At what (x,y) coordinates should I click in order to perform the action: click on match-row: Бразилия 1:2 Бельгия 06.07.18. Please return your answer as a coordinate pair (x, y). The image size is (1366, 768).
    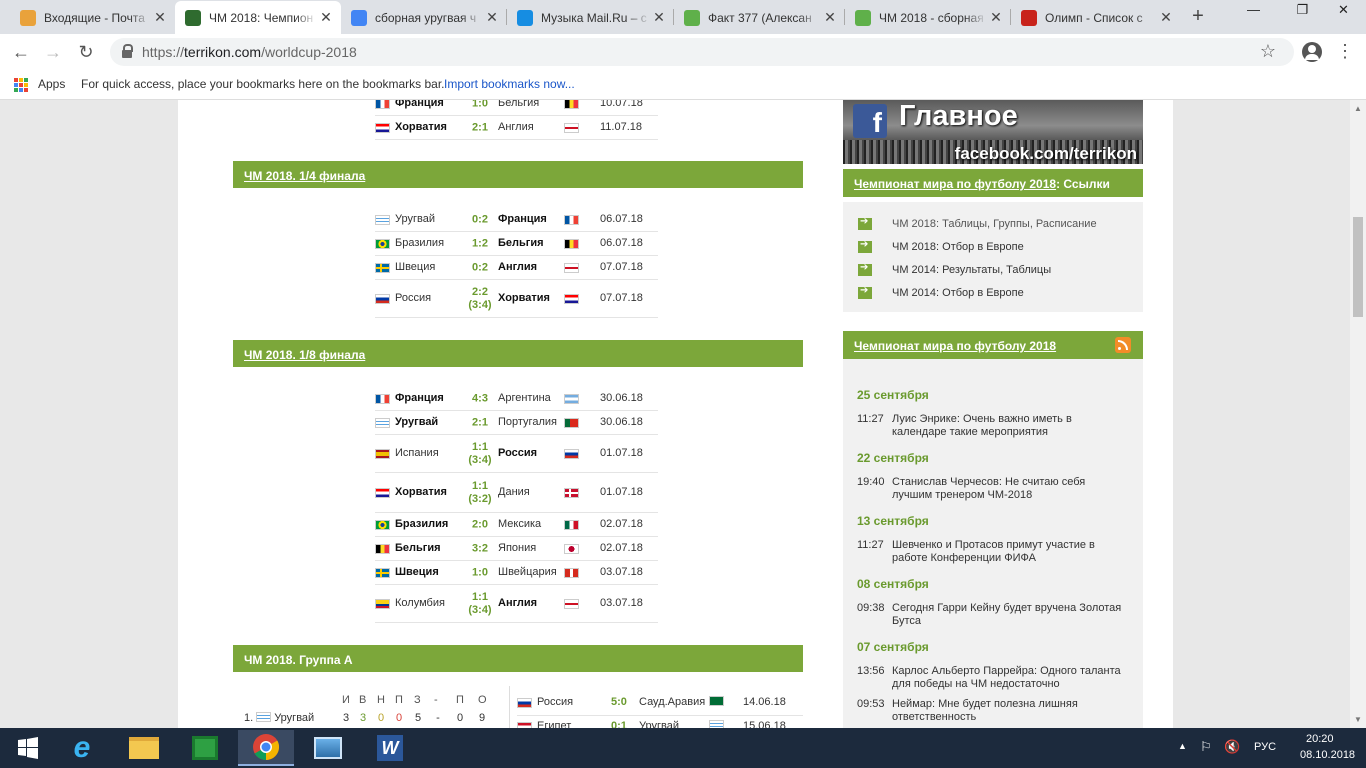
    Looking at the image, I should click on (516, 244).